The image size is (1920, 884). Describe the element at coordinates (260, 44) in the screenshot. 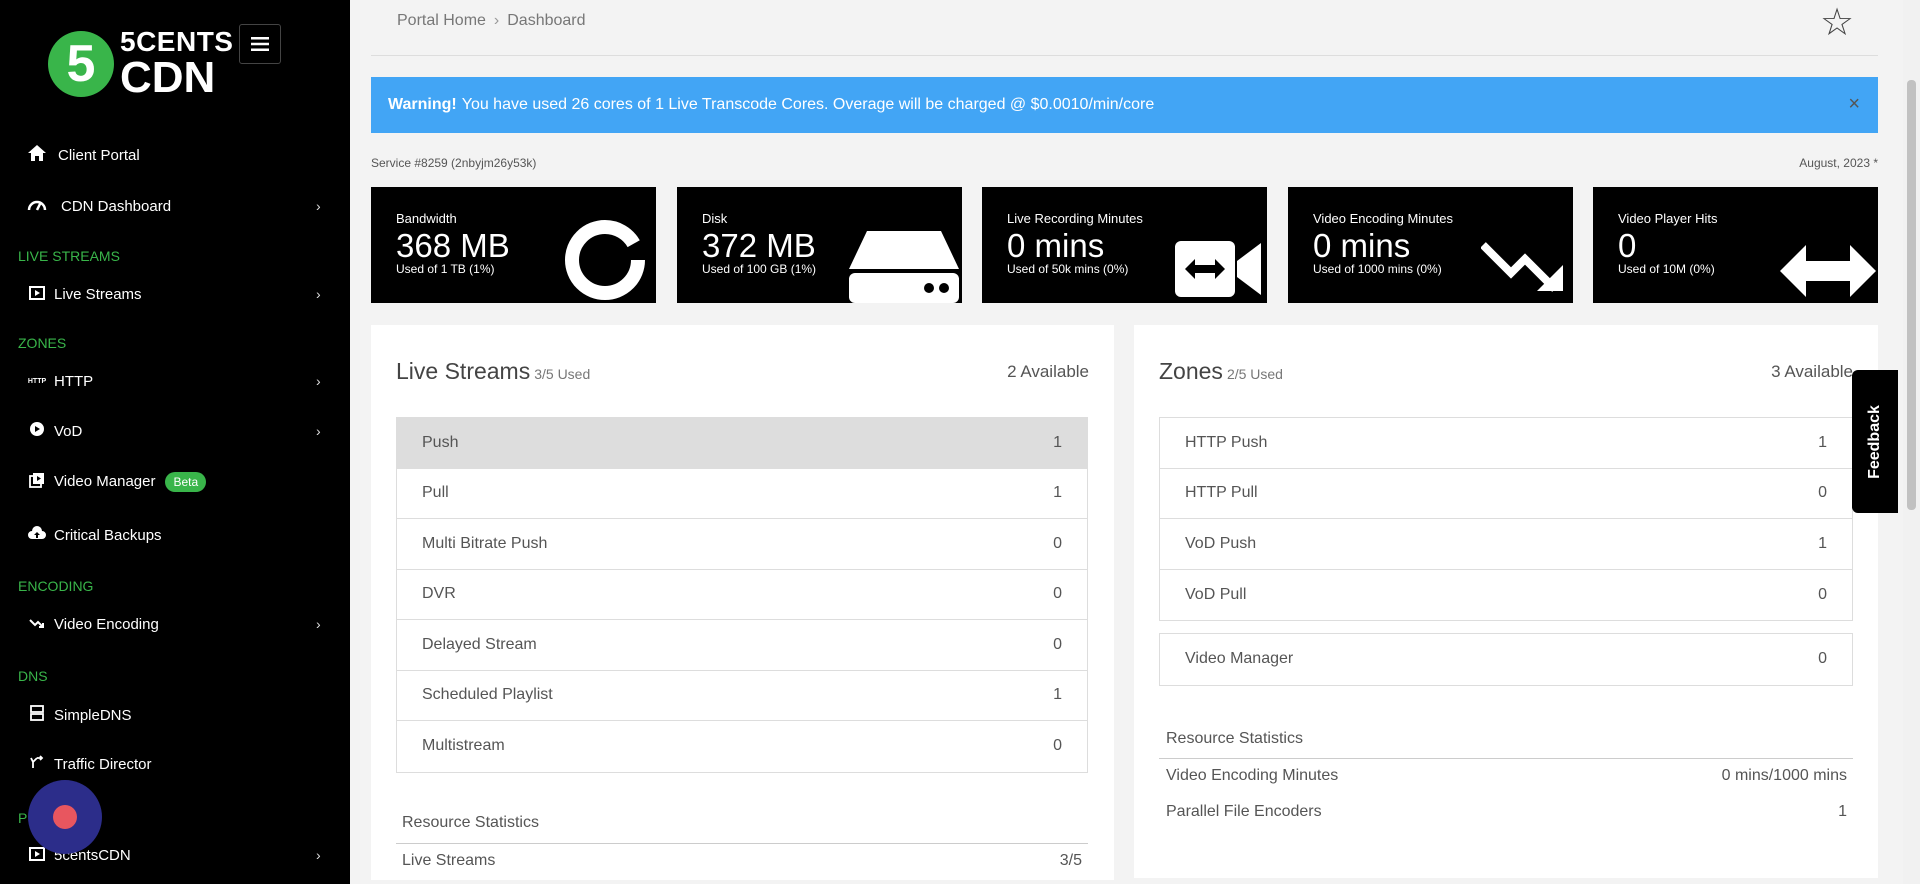

I see `menu-toggle-button` at that location.